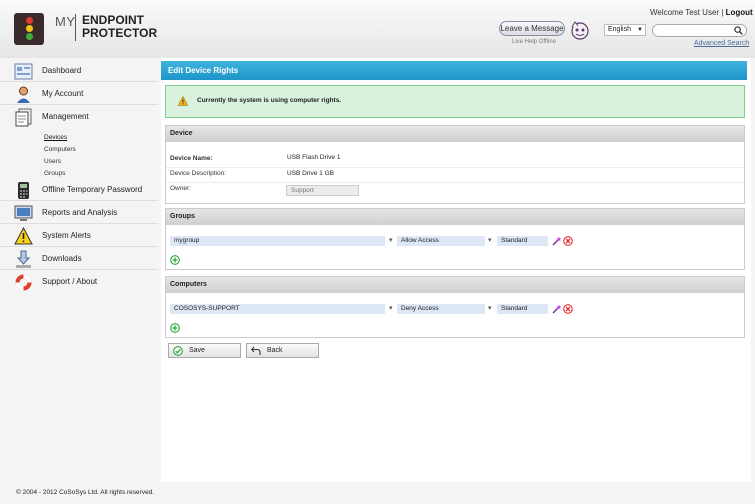  I want to click on computers-section-header: Computers, so click(455, 285).